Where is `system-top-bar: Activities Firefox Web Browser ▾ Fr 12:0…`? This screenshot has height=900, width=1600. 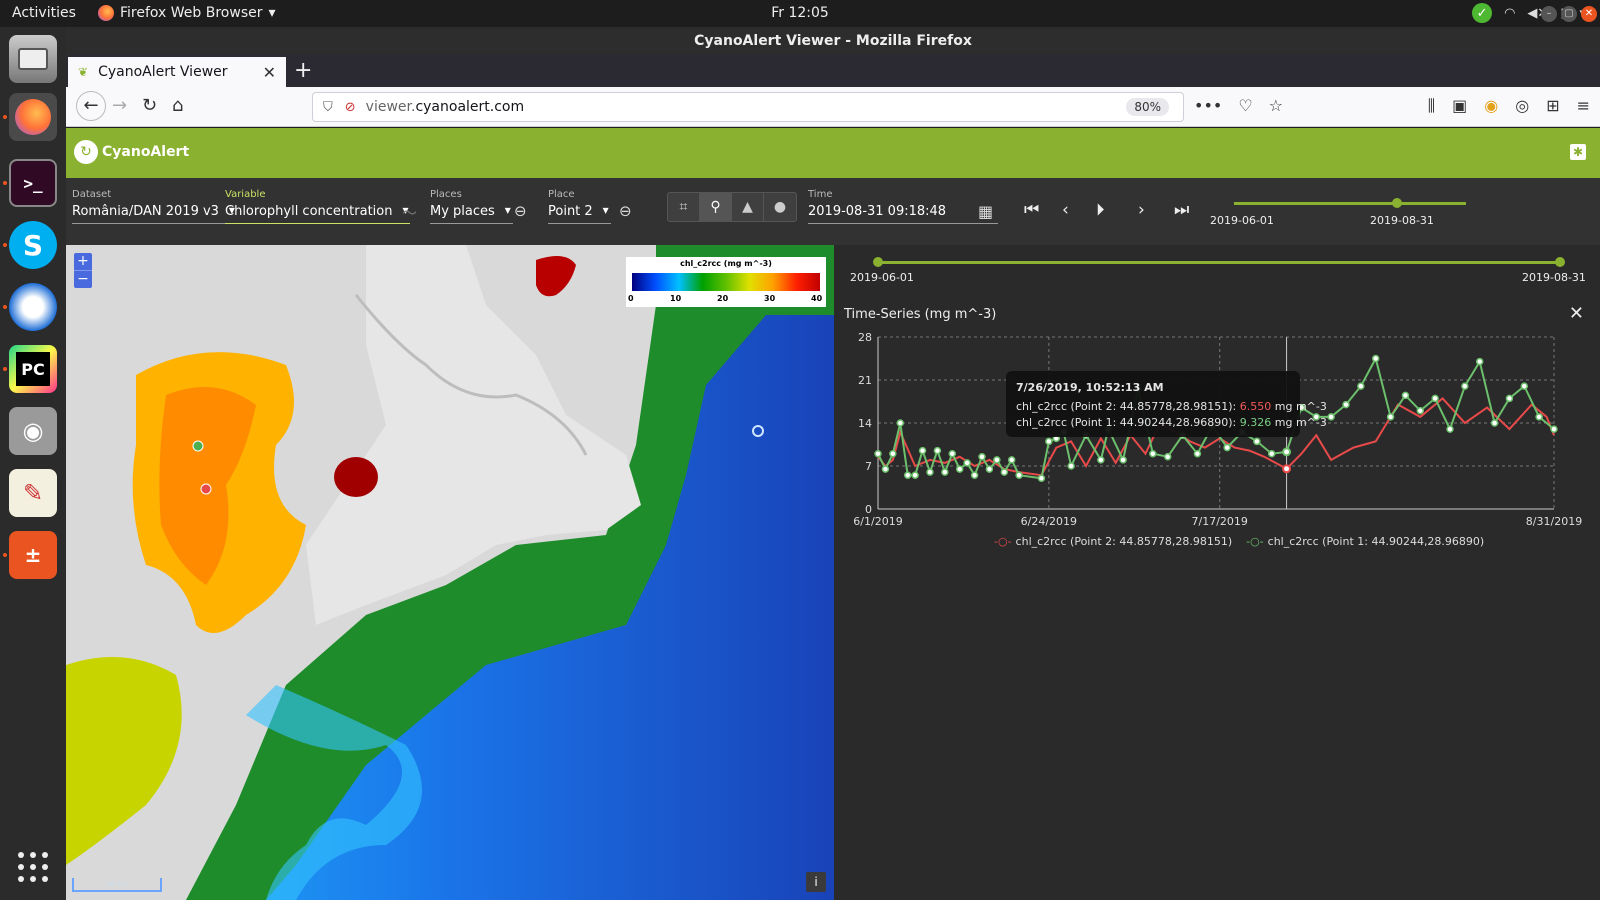 system-top-bar: Activities Firefox Web Browser ▾ Fr 12:0… is located at coordinates (800, 13).